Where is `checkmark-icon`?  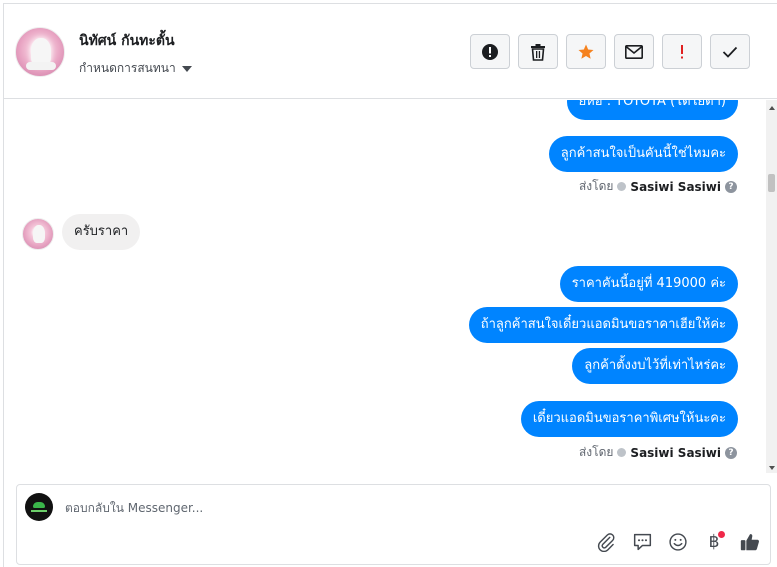
checkmark-icon is located at coordinates (730, 52).